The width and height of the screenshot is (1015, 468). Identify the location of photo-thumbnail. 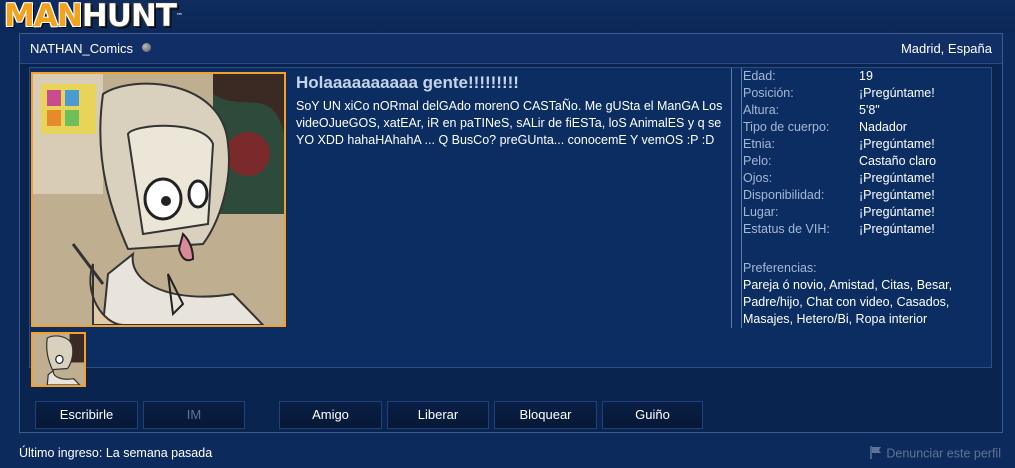
(58, 359).